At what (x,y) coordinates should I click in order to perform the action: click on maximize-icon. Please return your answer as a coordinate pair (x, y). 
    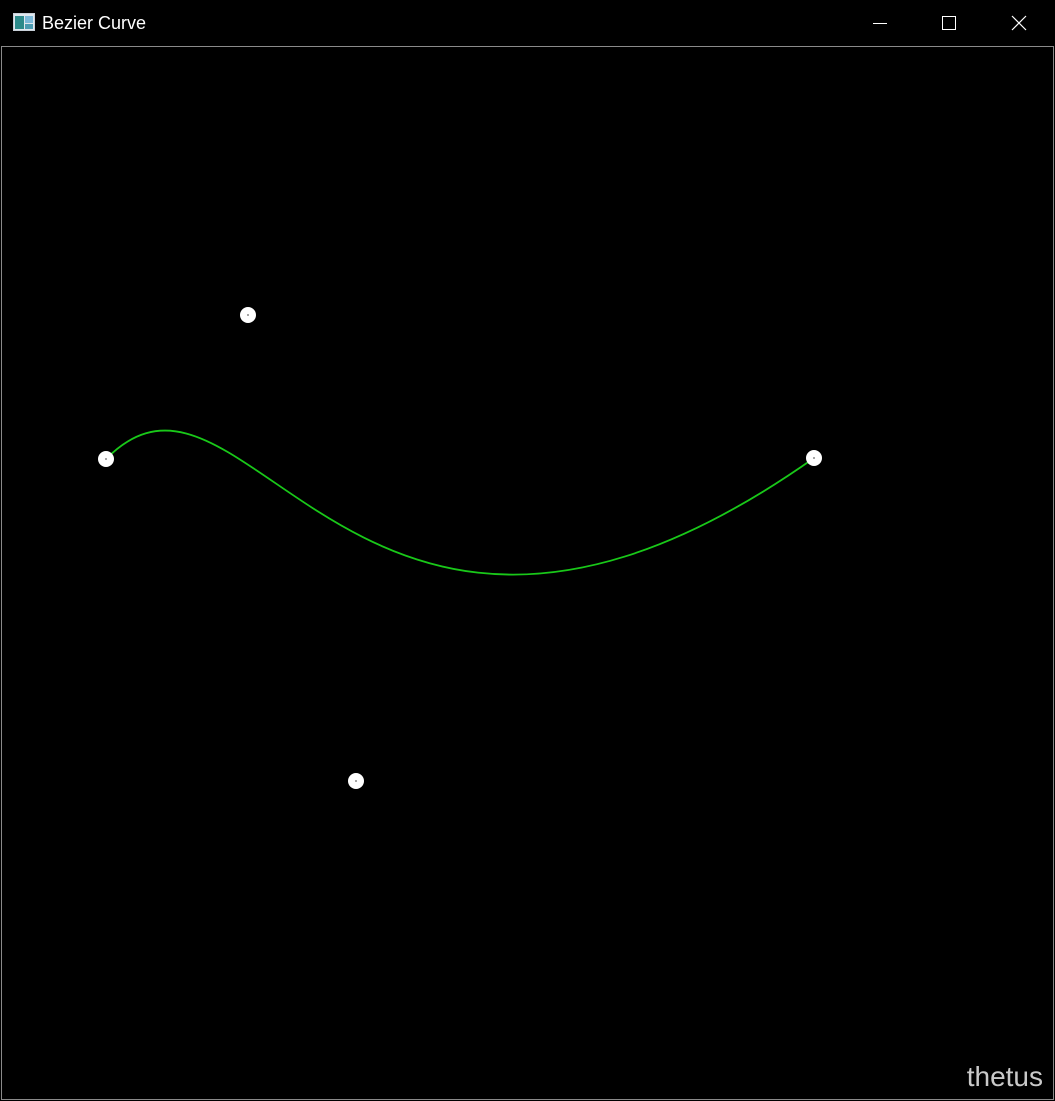
    Looking at the image, I should click on (949, 23).